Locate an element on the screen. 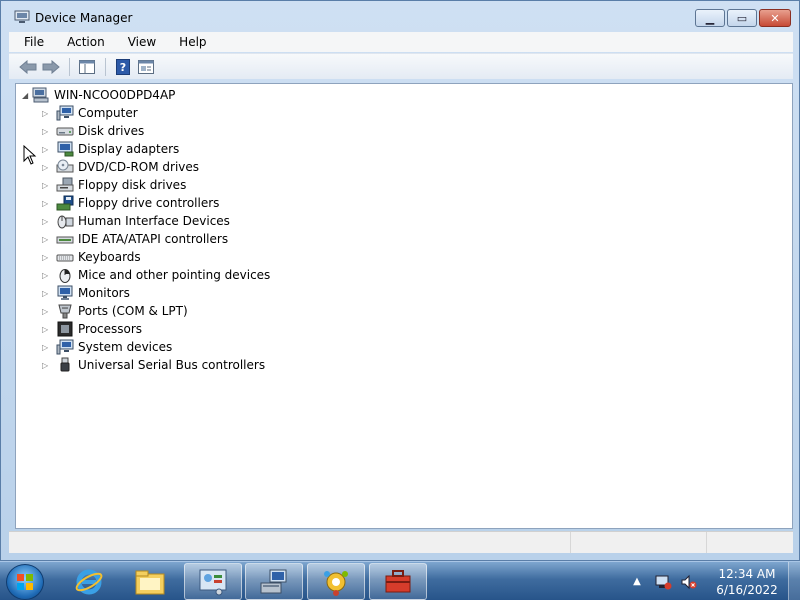  computer-root-icon is located at coordinates (41, 95).